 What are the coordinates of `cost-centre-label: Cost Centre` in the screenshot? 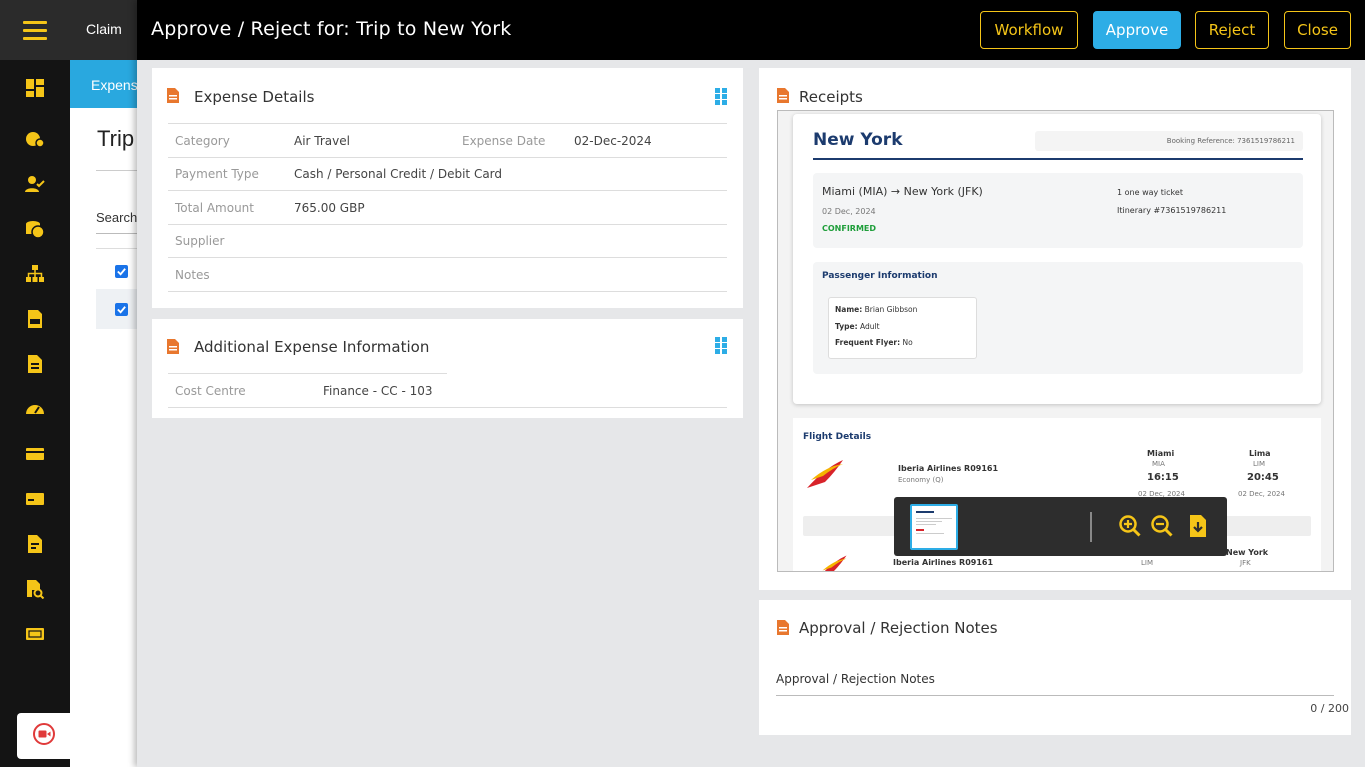 It's located at (210, 391).